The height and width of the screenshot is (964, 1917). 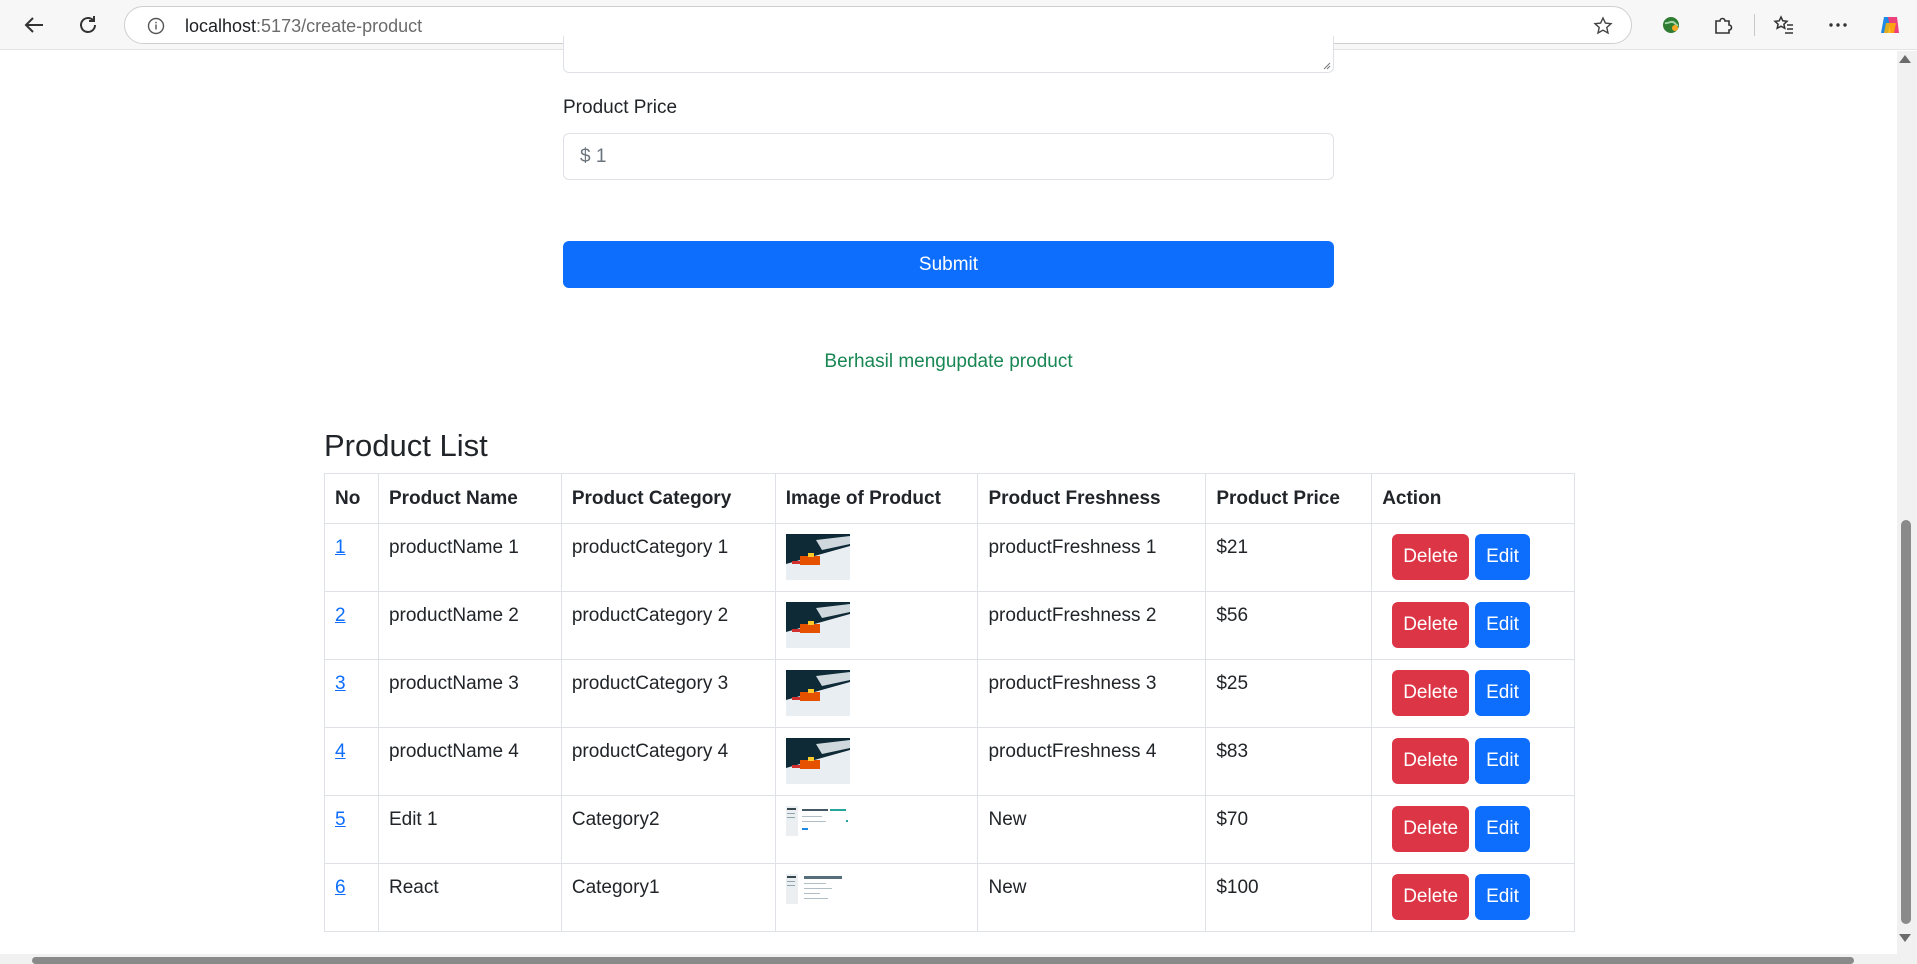 I want to click on cell-price: $56, so click(x=1289, y=625).